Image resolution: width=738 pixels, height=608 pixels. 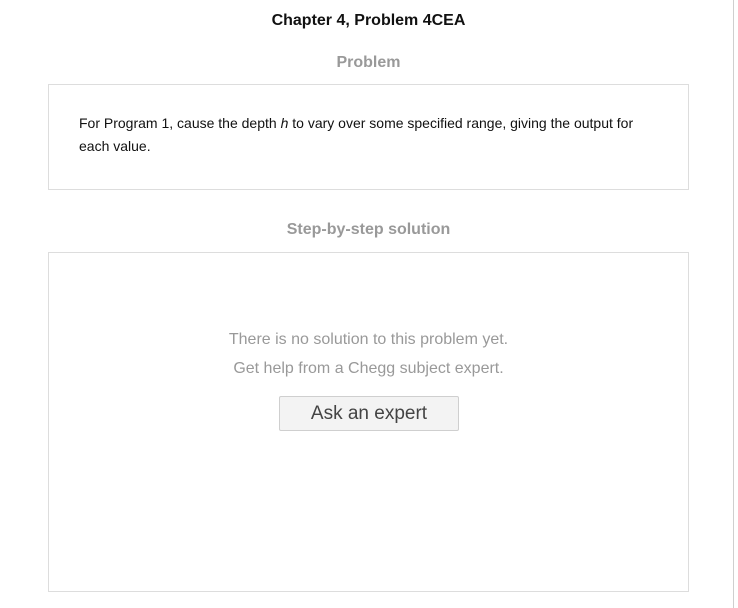 What do you see at coordinates (368, 20) in the screenshot?
I see `page-title: Chapter 4, Problem 4CEA` at bounding box center [368, 20].